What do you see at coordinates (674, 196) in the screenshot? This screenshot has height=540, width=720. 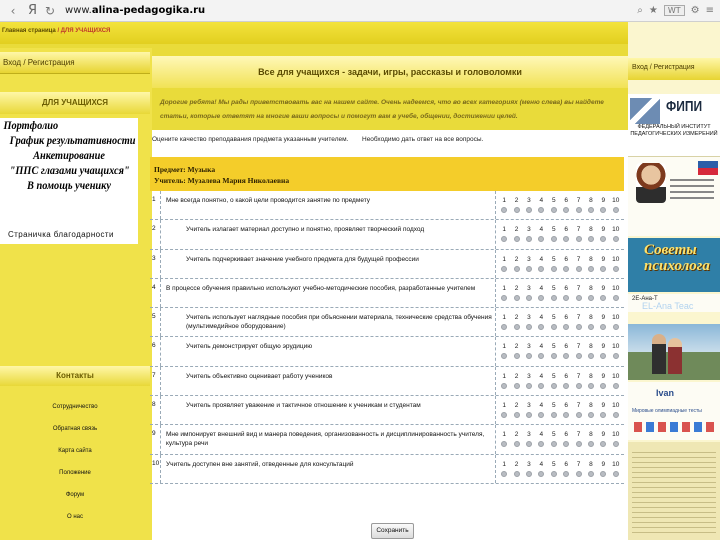 I see `teacher-card-banner` at bounding box center [674, 196].